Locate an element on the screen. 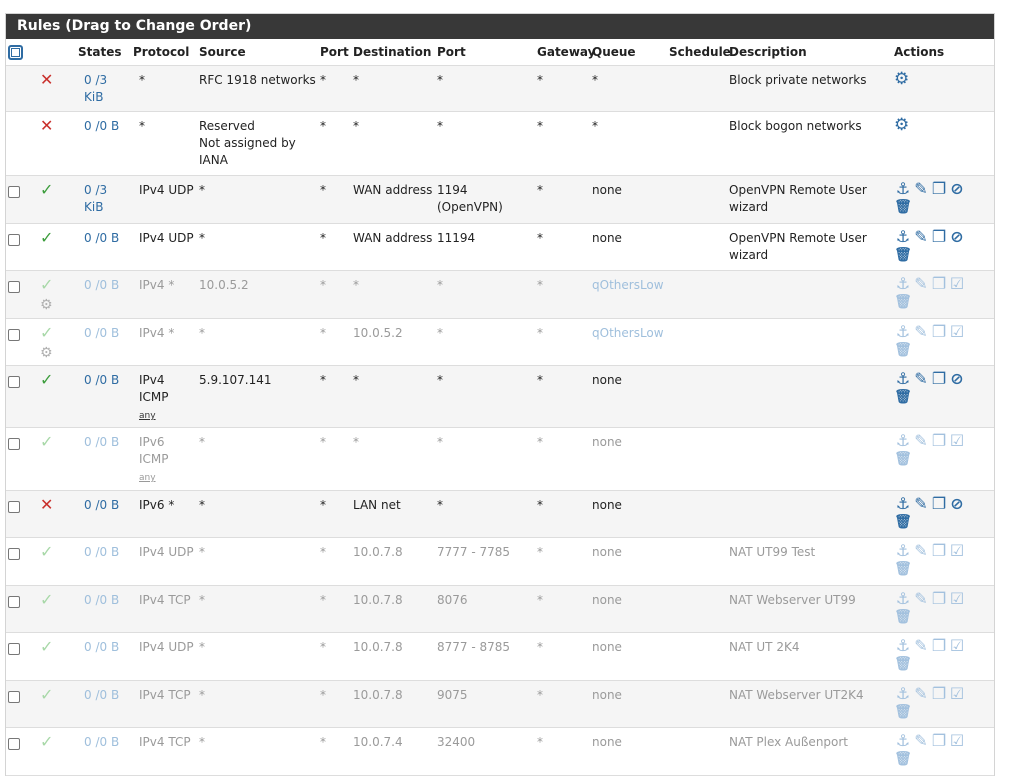 The width and height of the screenshot is (1011, 776). table-row: ✓ 0 /0 B IPv6 ICMP any * * * * * none ⚓ ✎ ❐ ☑ 🗑 is located at coordinates (500, 459).